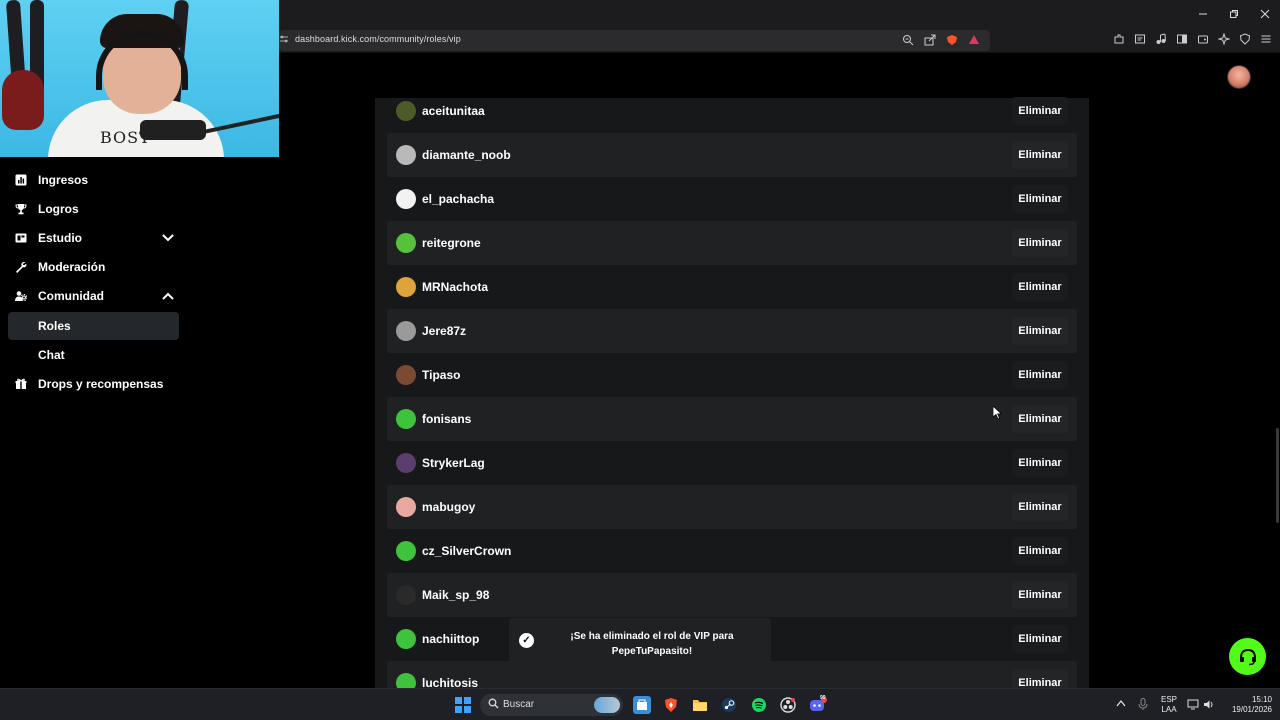 Image resolution: width=1280 pixels, height=720 pixels. What do you see at coordinates (168, 238) in the screenshot?
I see `chevron-down-icon` at bounding box center [168, 238].